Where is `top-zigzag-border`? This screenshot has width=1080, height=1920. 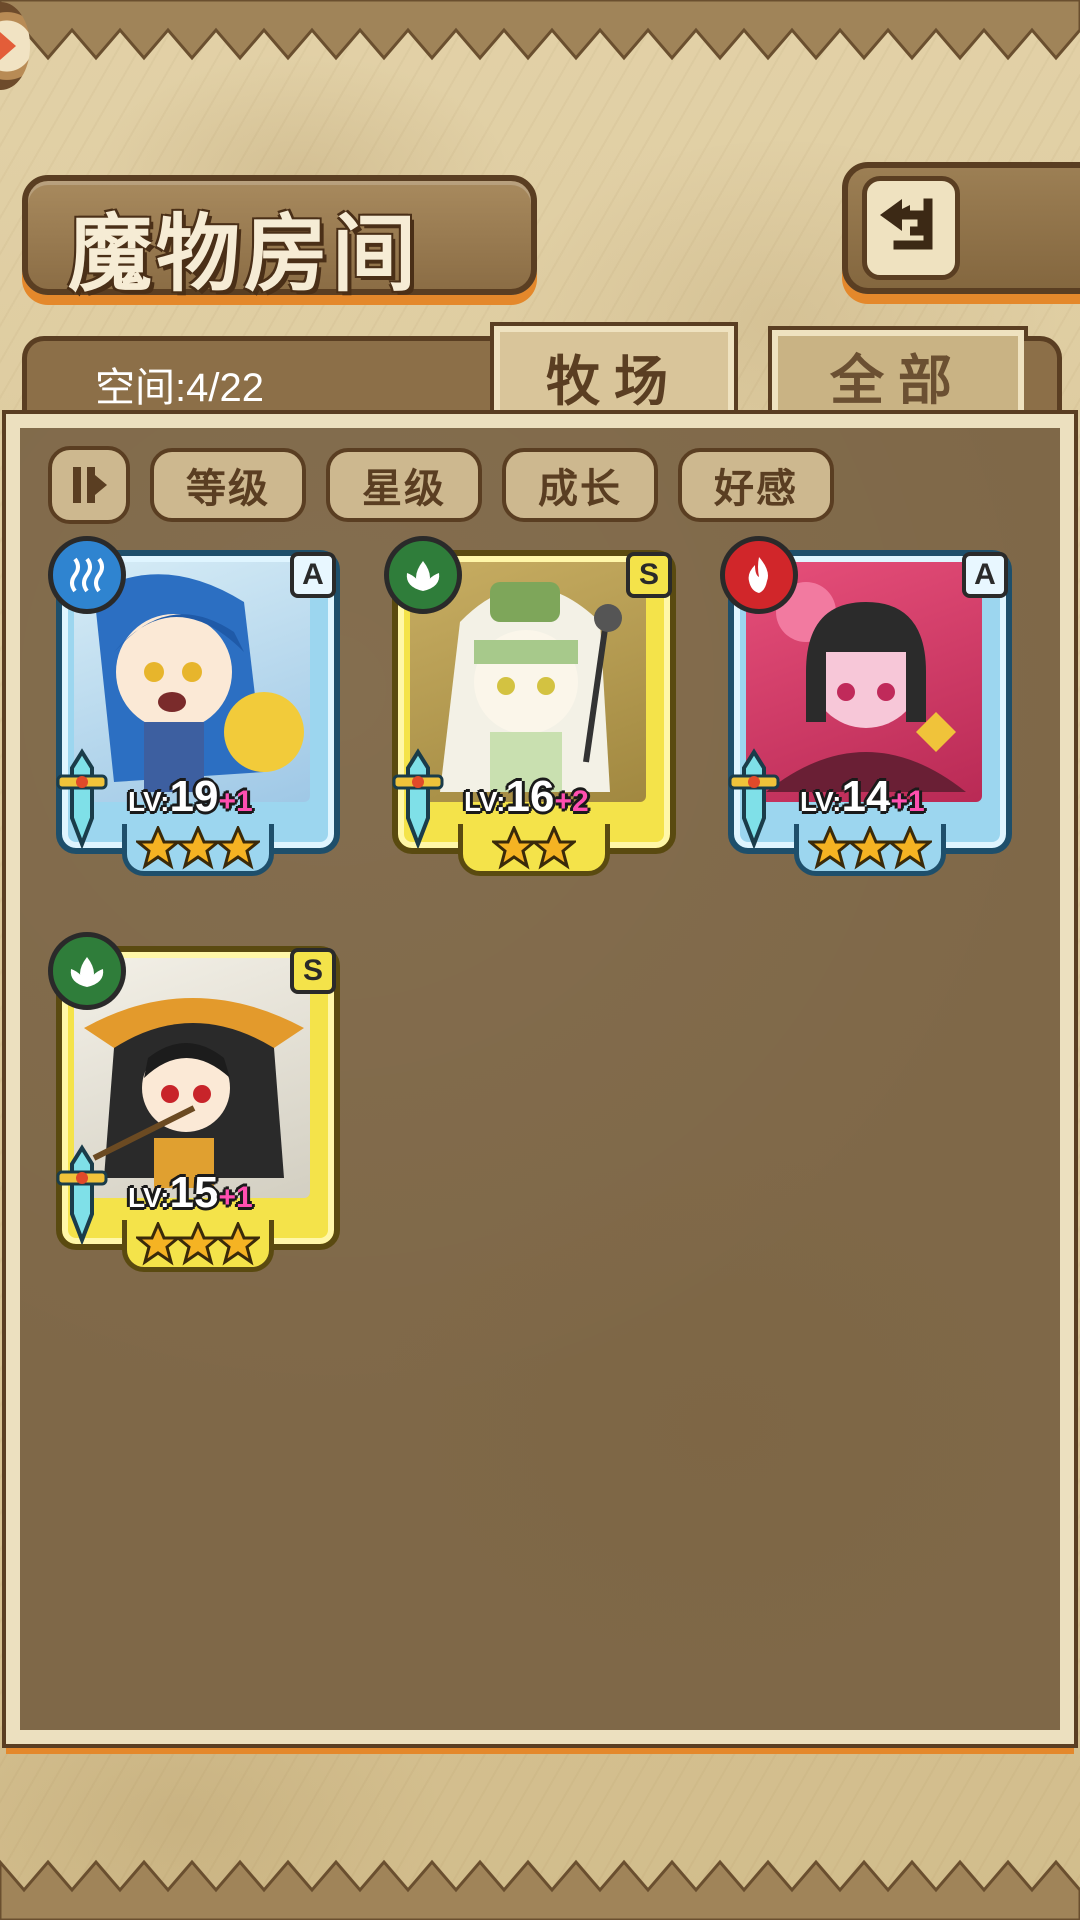
top-zigzag-border is located at coordinates (540, 30).